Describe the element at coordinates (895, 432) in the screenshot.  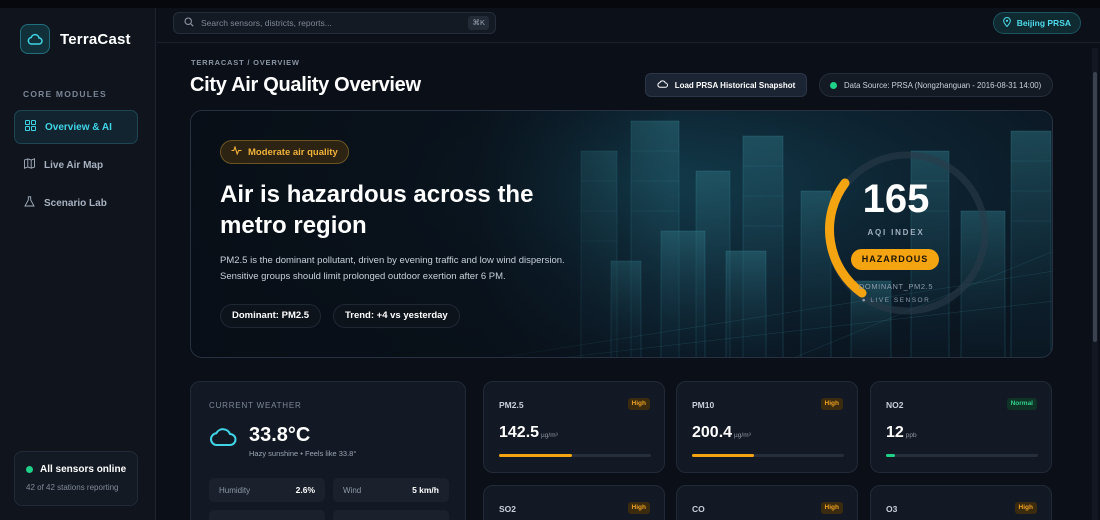
I see `pollutant-value: 12` at that location.